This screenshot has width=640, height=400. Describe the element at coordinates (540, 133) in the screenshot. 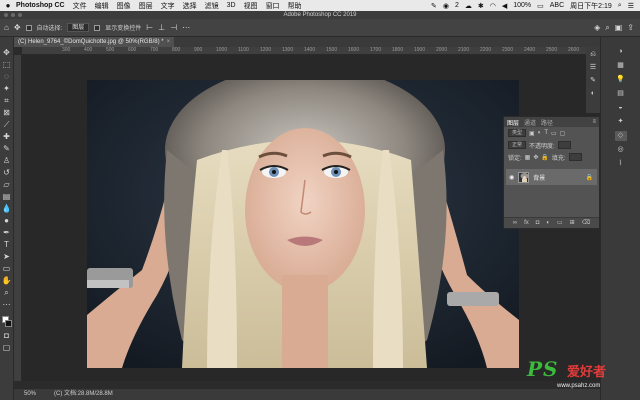

I see `filter-adjust-icon: ◐` at that location.